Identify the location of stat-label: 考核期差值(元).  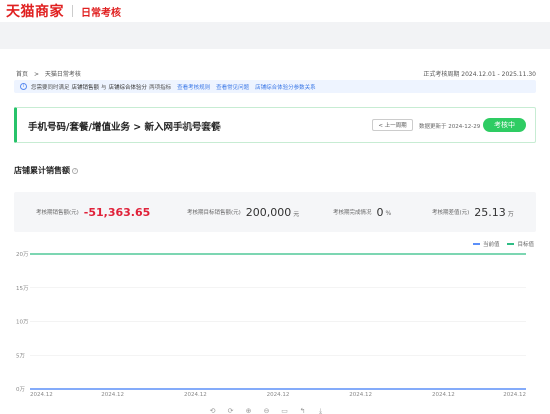
(451, 213).